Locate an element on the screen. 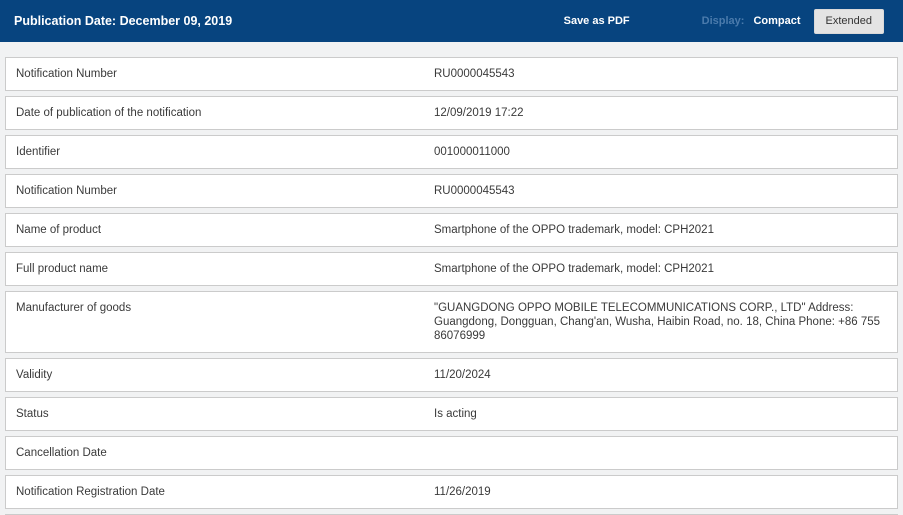 The width and height of the screenshot is (903, 515). row-label: Cancellation Date is located at coordinates (61, 453).